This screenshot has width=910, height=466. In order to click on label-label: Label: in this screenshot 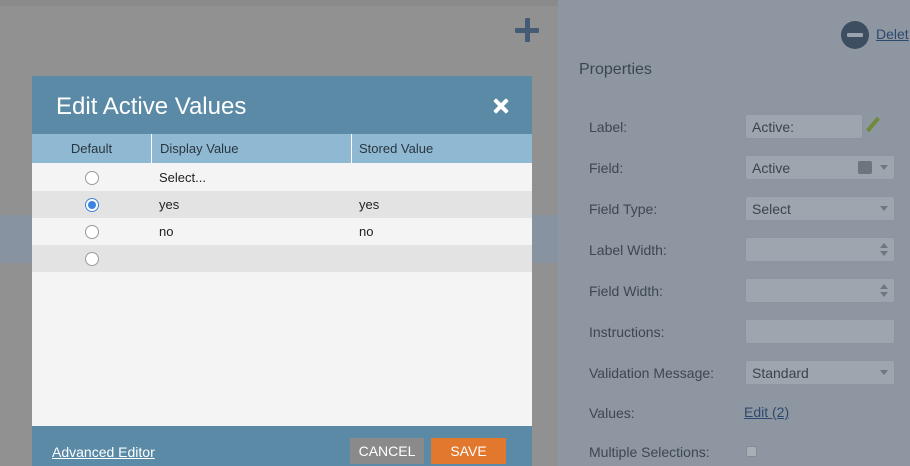, I will do `click(608, 127)`.